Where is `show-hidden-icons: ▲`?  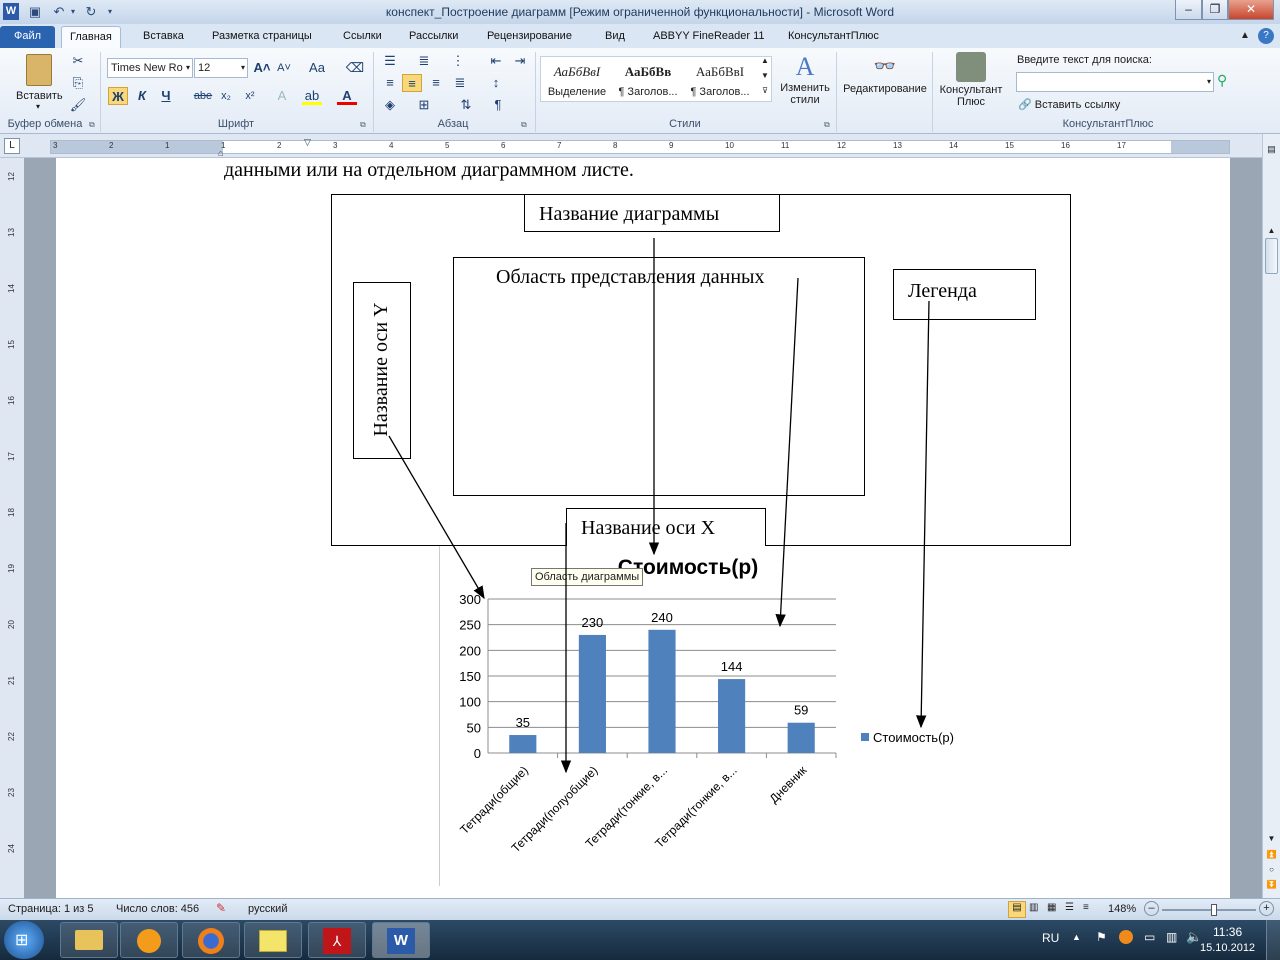 show-hidden-icons: ▲ is located at coordinates (1076, 937).